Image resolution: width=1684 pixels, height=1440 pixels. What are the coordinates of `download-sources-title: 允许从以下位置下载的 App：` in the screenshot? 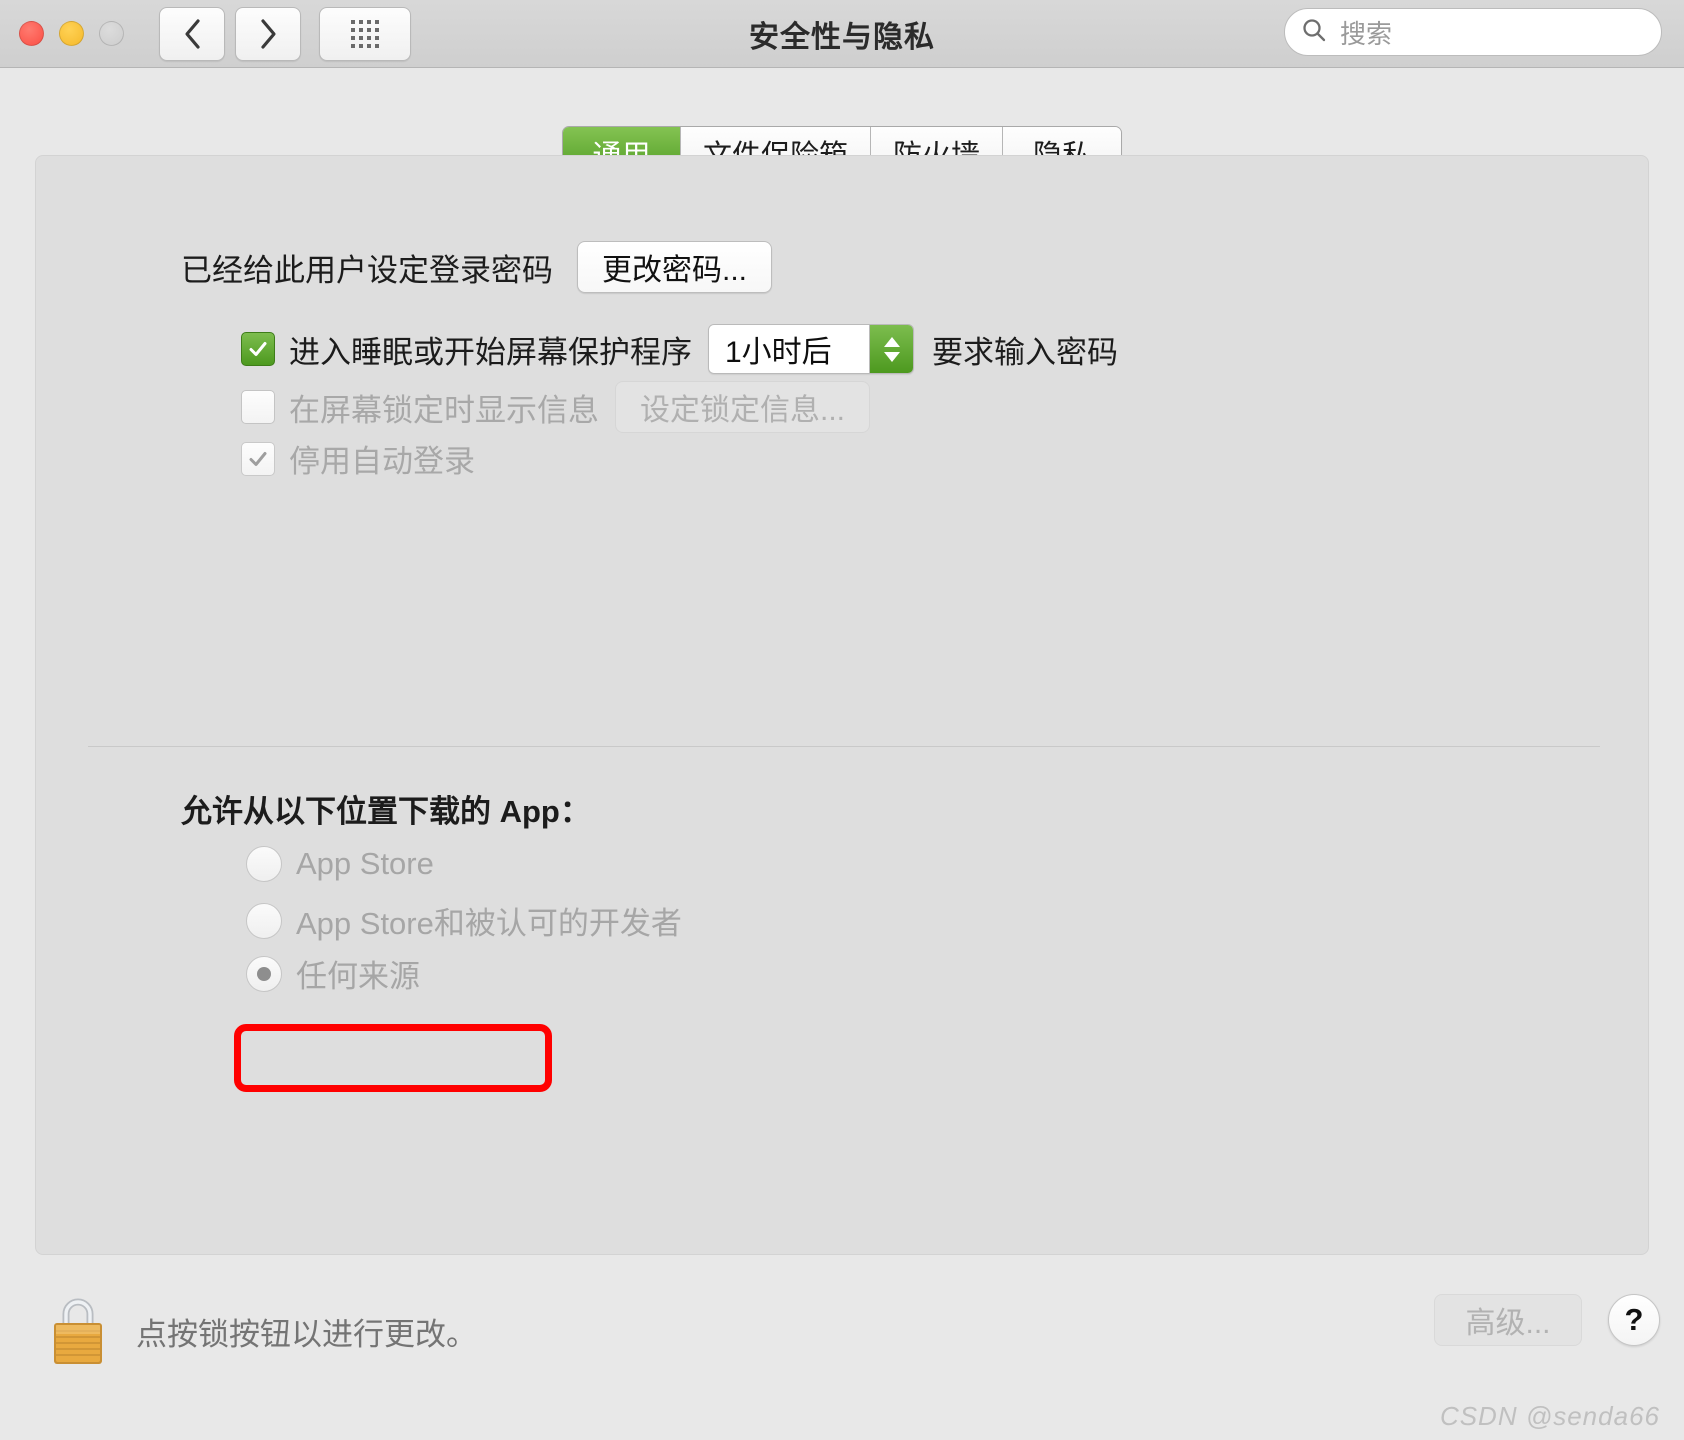 It's located at (386, 811).